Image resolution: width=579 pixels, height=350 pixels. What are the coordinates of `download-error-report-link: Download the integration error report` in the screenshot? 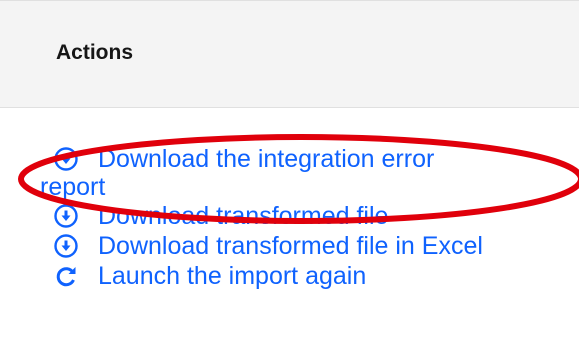 It's located at (300, 172).